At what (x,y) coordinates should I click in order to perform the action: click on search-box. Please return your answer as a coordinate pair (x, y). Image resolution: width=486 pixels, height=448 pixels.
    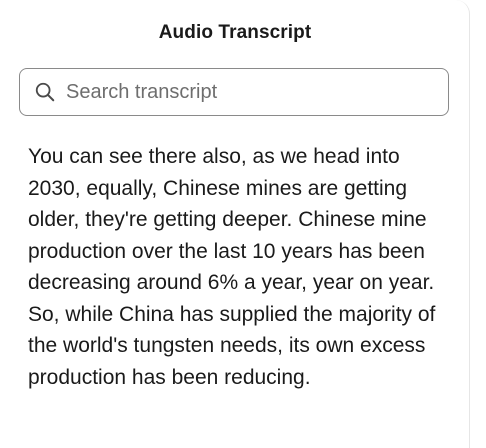
    Looking at the image, I should click on (234, 92).